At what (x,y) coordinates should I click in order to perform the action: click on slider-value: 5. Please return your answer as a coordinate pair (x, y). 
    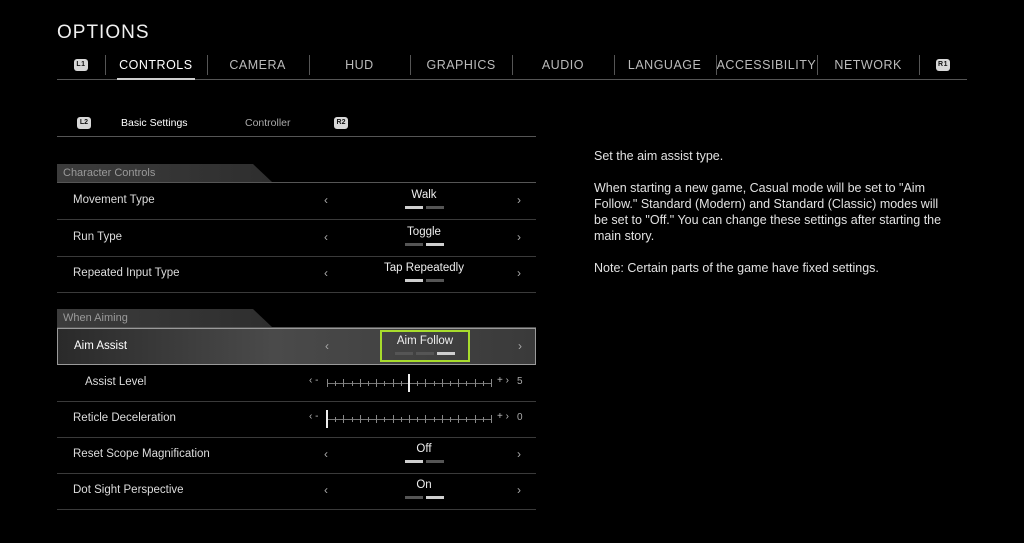
    Looking at the image, I should click on (520, 381).